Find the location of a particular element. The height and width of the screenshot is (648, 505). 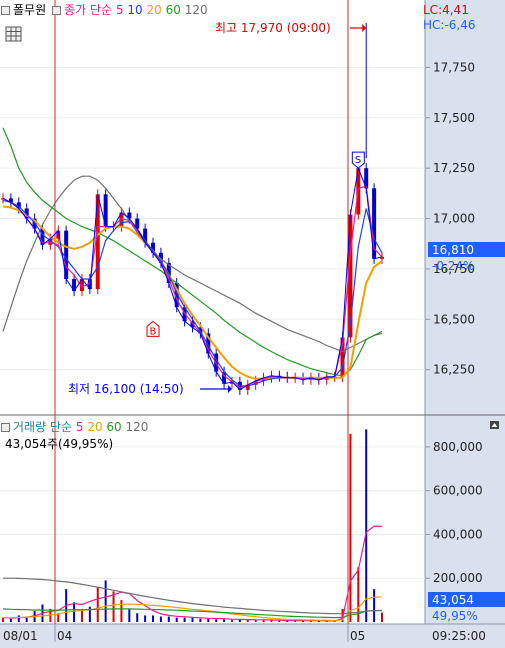

volume-ma-period-20: 20 is located at coordinates (95, 427).